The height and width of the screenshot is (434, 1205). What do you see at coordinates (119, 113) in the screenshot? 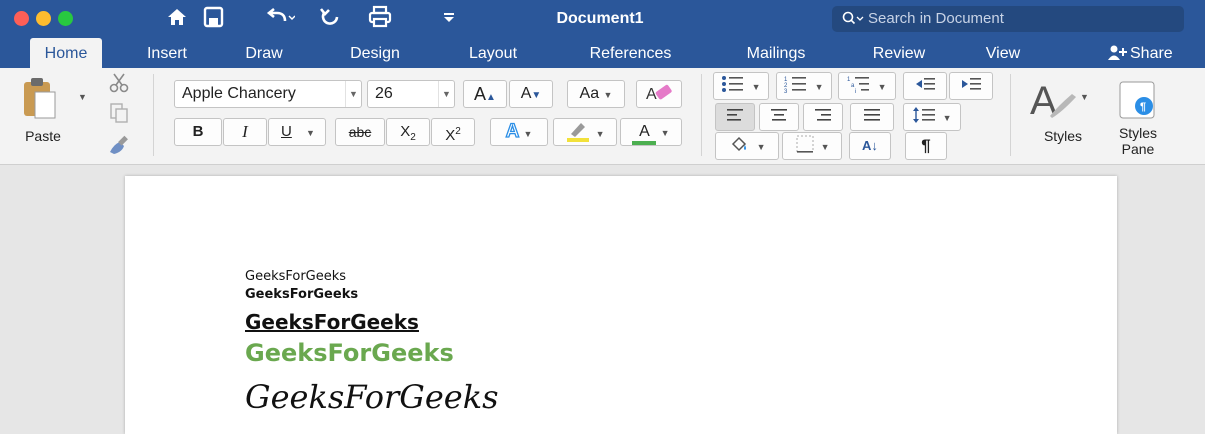
I see `copy-icon` at bounding box center [119, 113].